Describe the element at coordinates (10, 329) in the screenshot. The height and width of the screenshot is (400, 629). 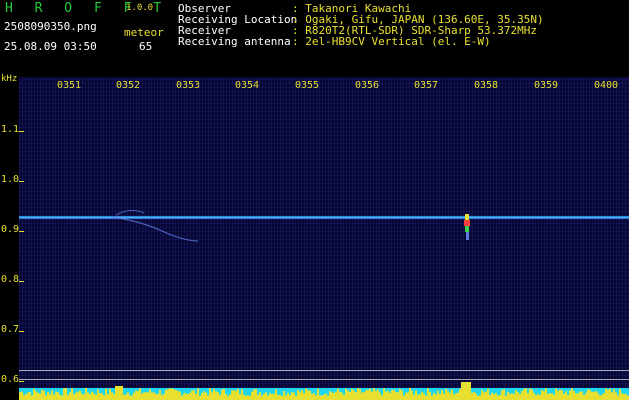
I see `freq-tick-label: 0.7` at that location.